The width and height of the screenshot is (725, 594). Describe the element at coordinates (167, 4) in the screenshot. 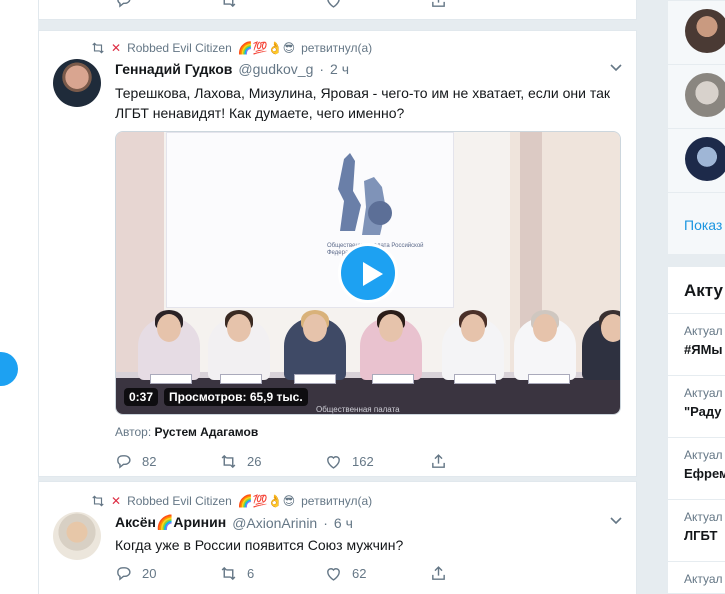

I see `reply-action` at that location.